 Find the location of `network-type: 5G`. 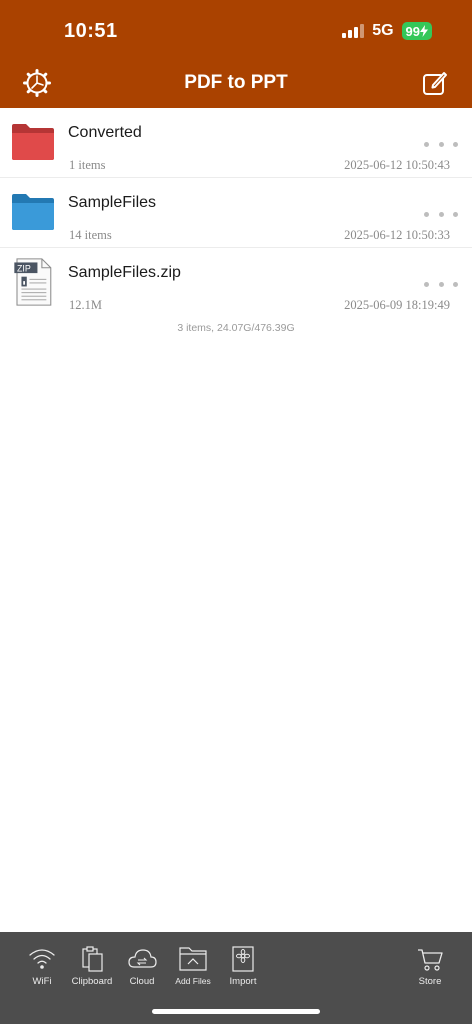

network-type: 5G is located at coordinates (383, 30).